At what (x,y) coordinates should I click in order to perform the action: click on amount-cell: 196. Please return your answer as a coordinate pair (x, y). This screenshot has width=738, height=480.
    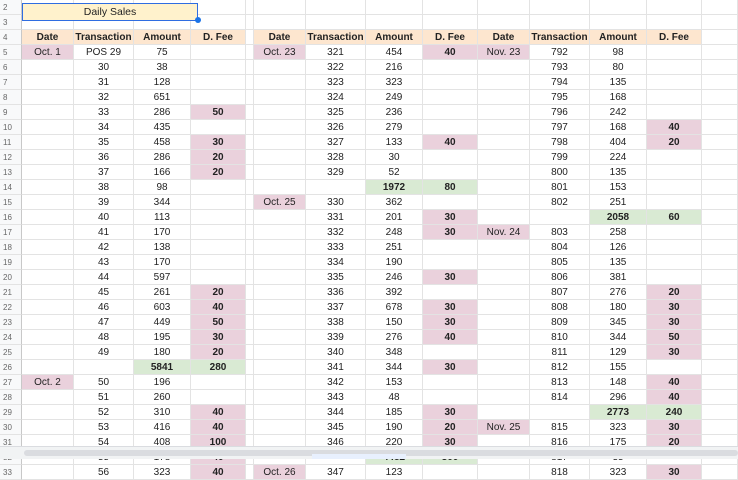
    Looking at the image, I should click on (162, 382).